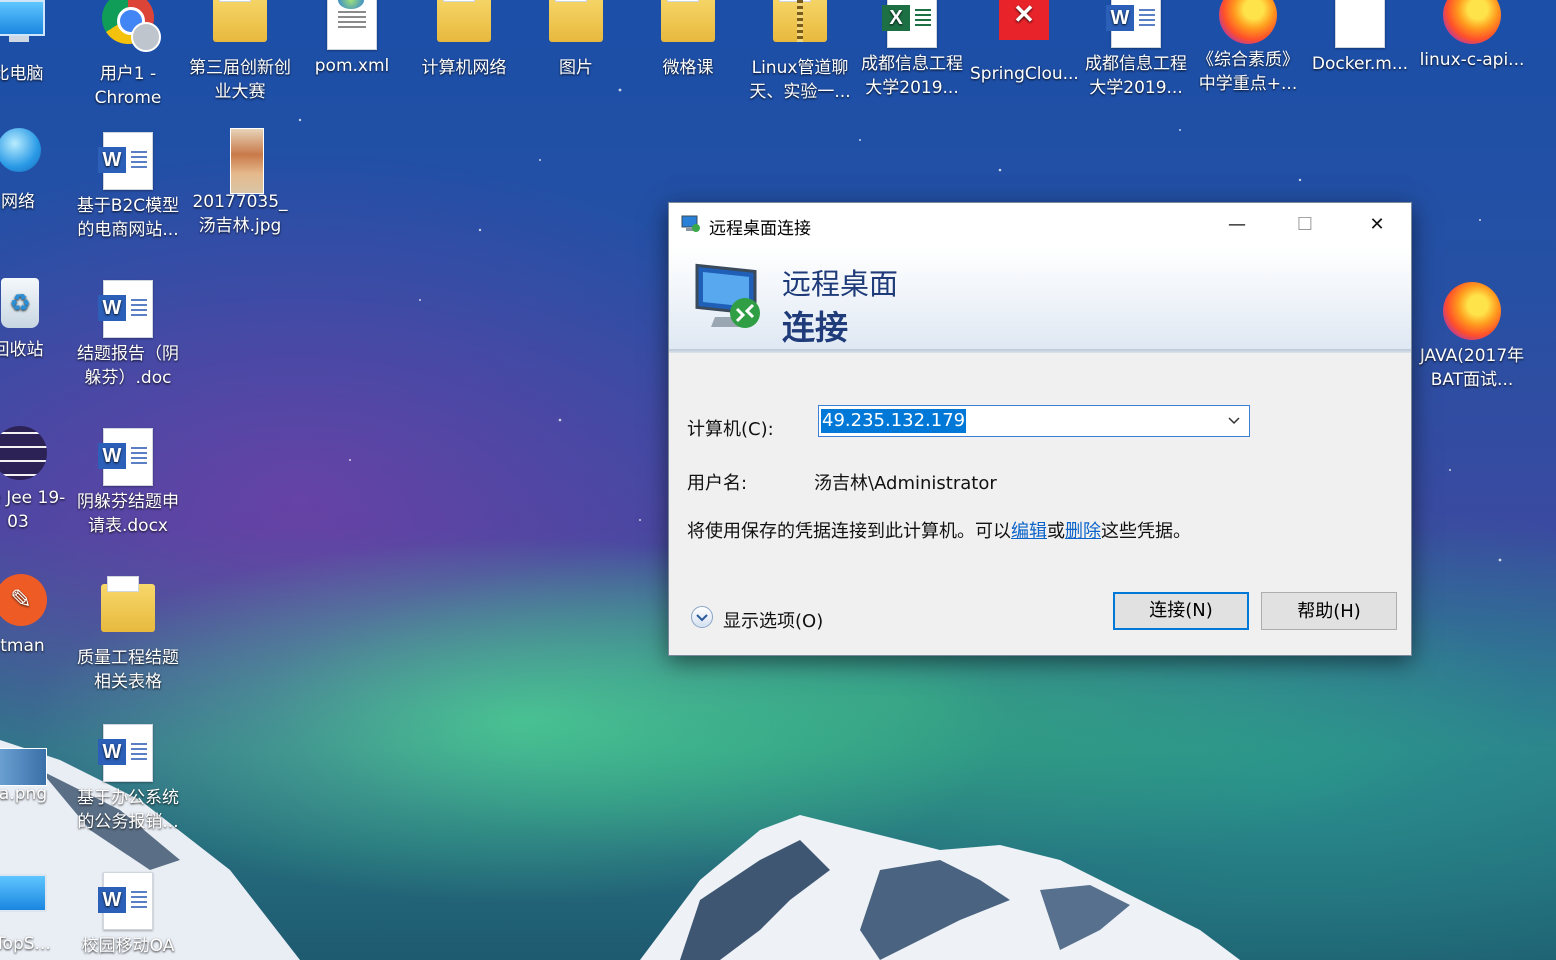 Image resolution: width=1556 pixels, height=960 pixels. Describe the element at coordinates (773, 620) in the screenshot. I see `show-options-label: 显示选项(O)` at that location.